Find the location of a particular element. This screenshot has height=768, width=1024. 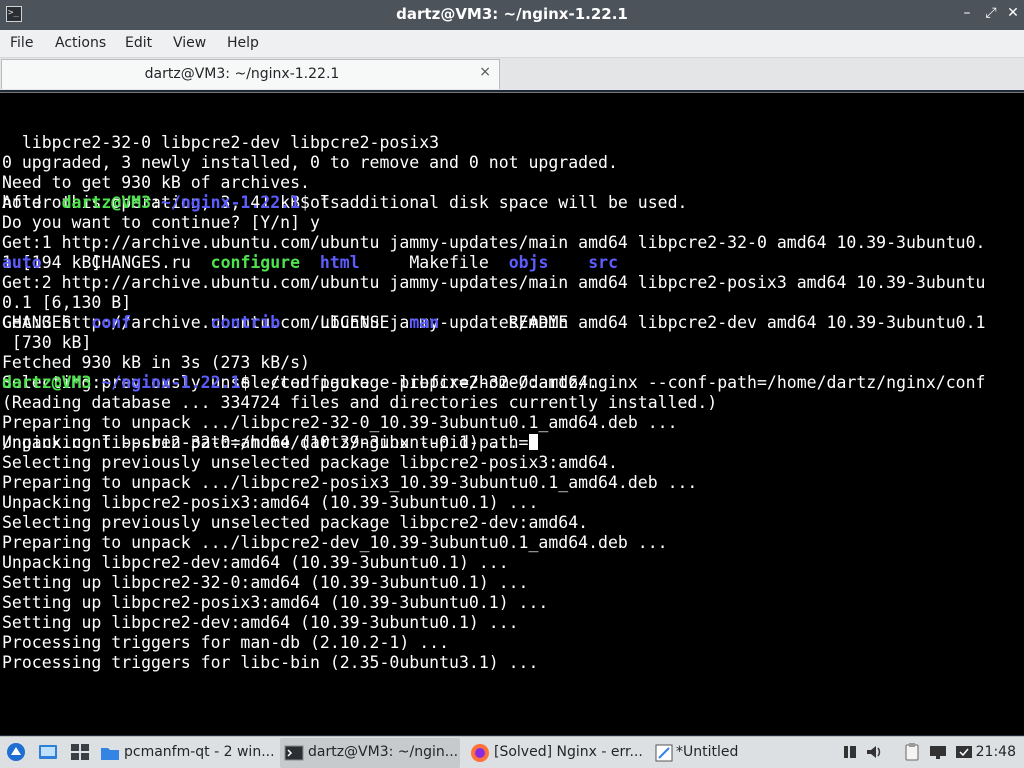

tab-bar: dartz@VM3: ~/nginx-1.22.1 × is located at coordinates (512, 74).